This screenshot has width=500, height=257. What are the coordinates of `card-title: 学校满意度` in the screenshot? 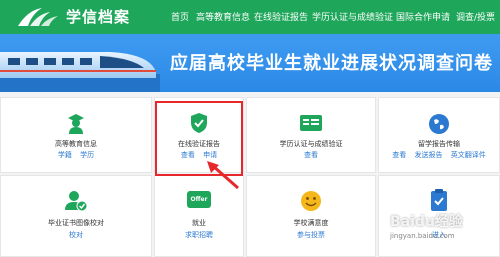 It's located at (311, 223).